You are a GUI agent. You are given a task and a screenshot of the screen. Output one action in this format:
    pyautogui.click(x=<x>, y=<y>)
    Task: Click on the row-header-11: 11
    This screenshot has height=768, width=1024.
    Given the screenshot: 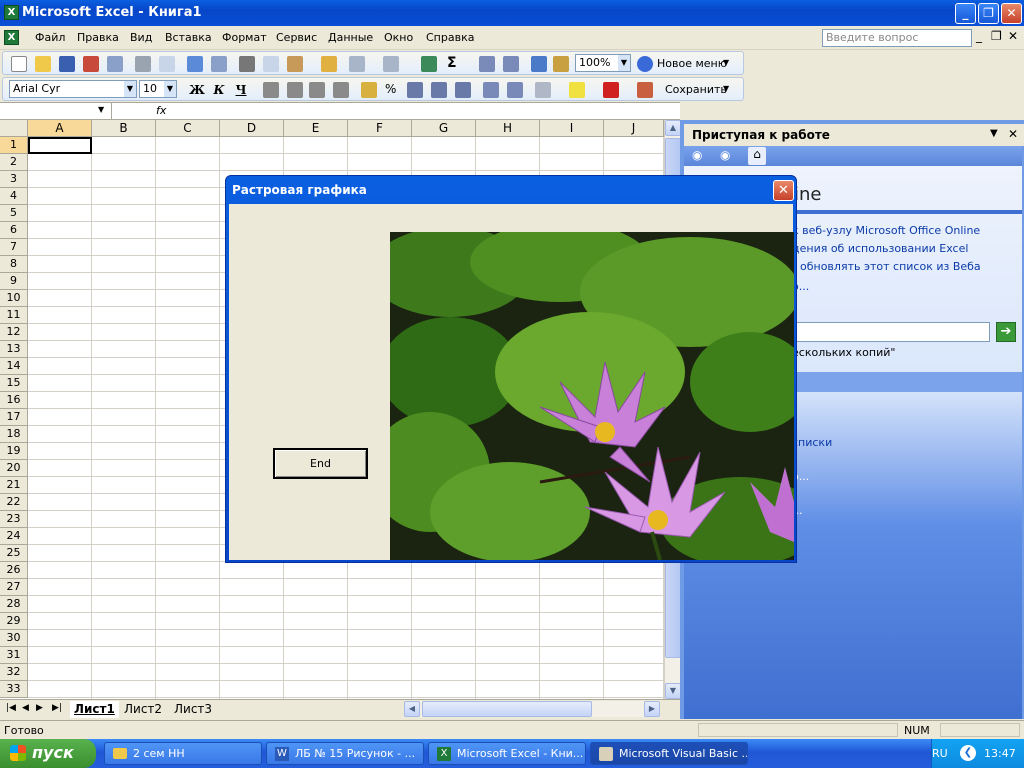 What is the action you would take?
    pyautogui.click(x=14, y=315)
    